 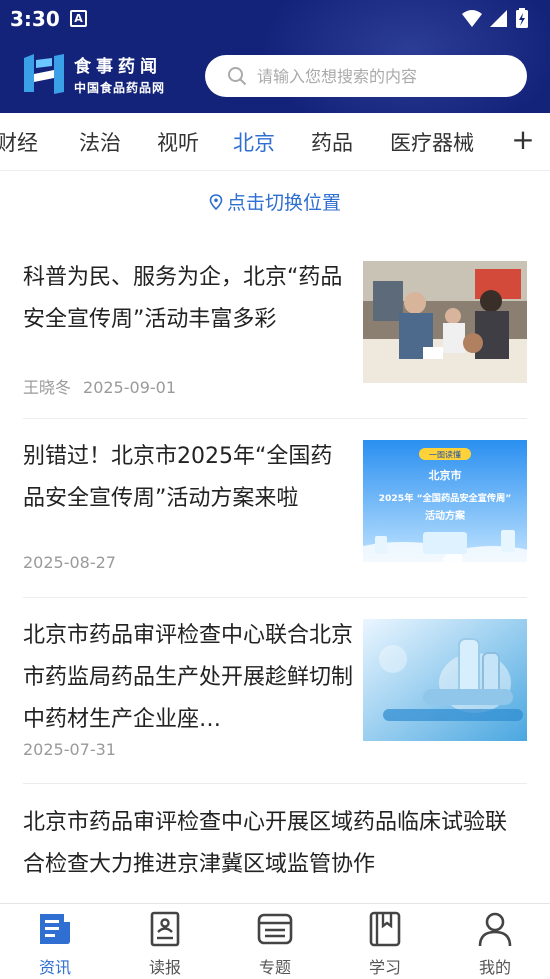 I want to click on nav-profile: 我的, so click(x=495, y=941).